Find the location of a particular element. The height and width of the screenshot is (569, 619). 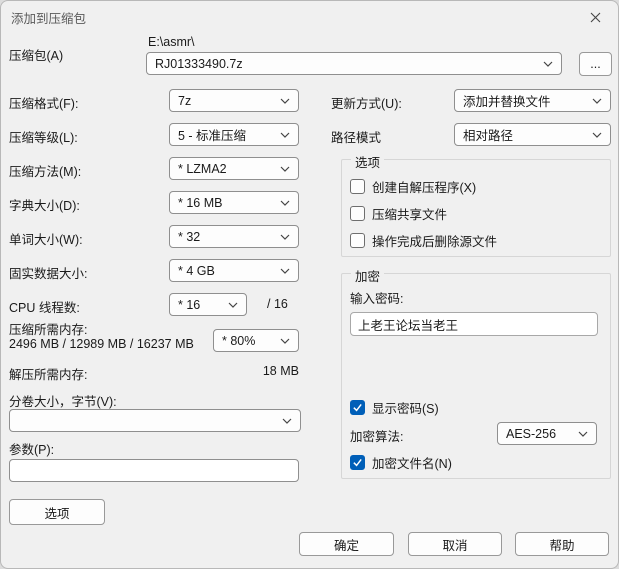

archive-directory: E:\asmr\ is located at coordinates (171, 42).